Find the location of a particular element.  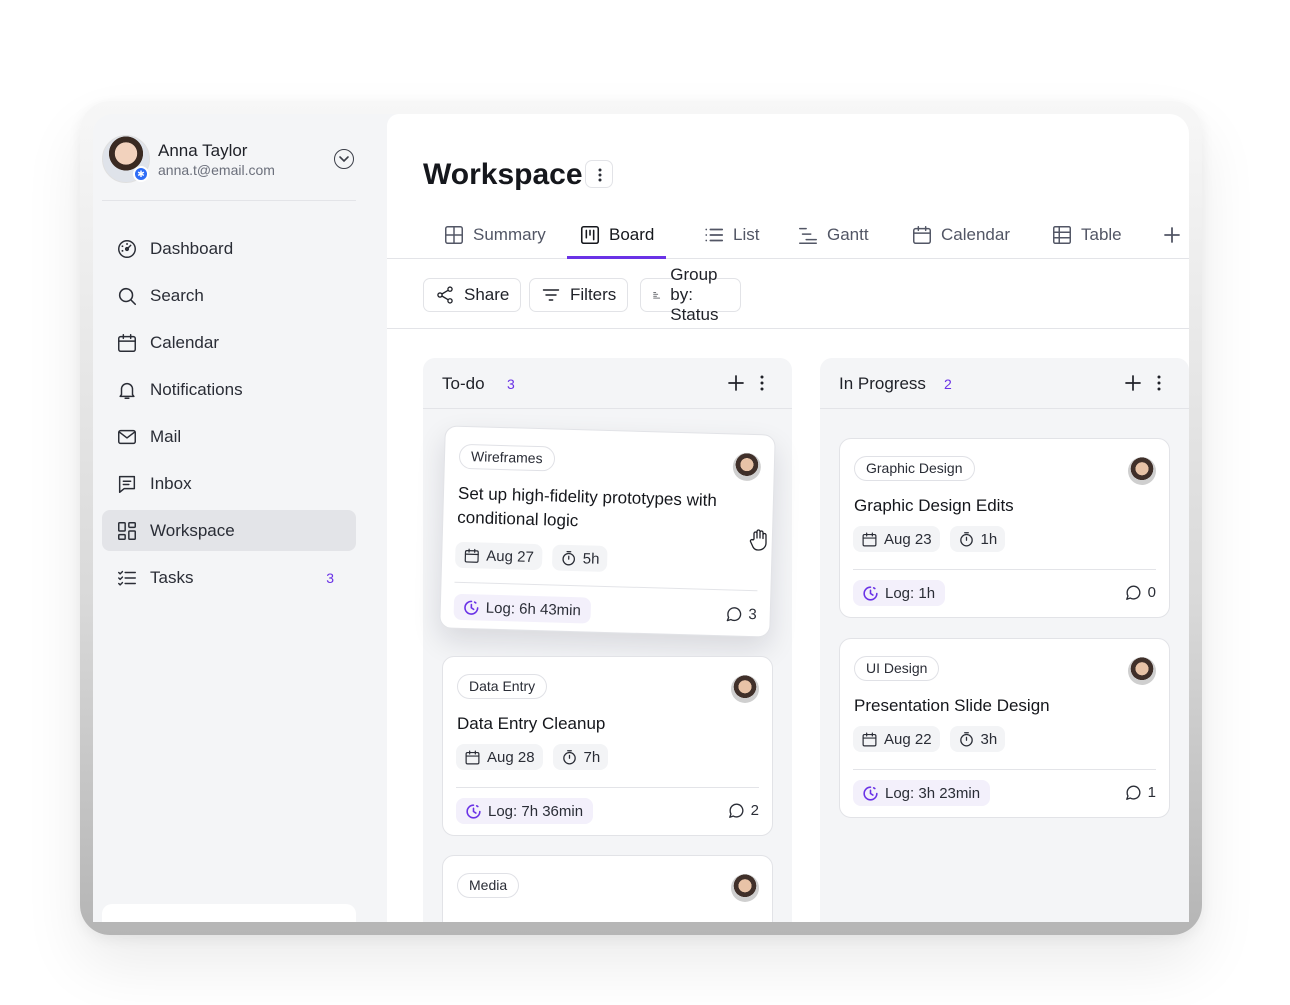

sidebar-item-label: Inbox is located at coordinates (171, 483).